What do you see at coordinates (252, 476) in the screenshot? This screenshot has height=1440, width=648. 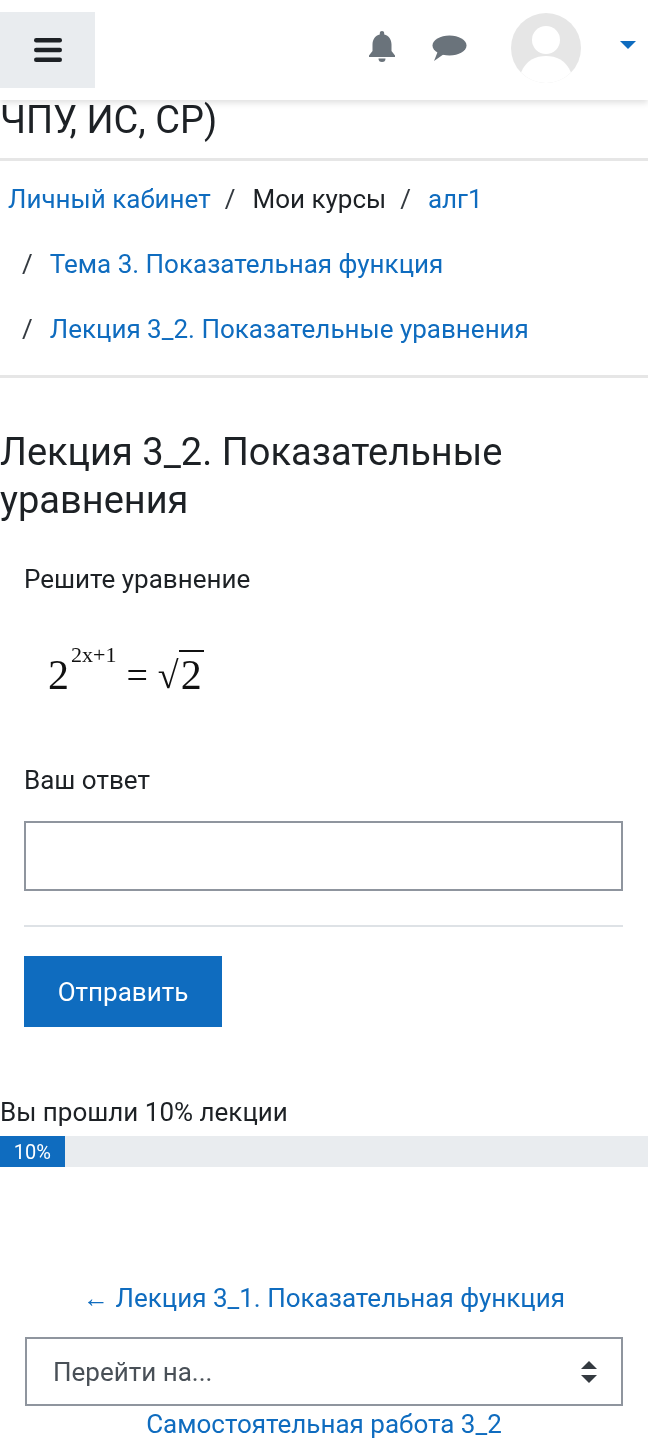 I see `page-title: Лекция 3_2. Показательные уравнения` at bounding box center [252, 476].